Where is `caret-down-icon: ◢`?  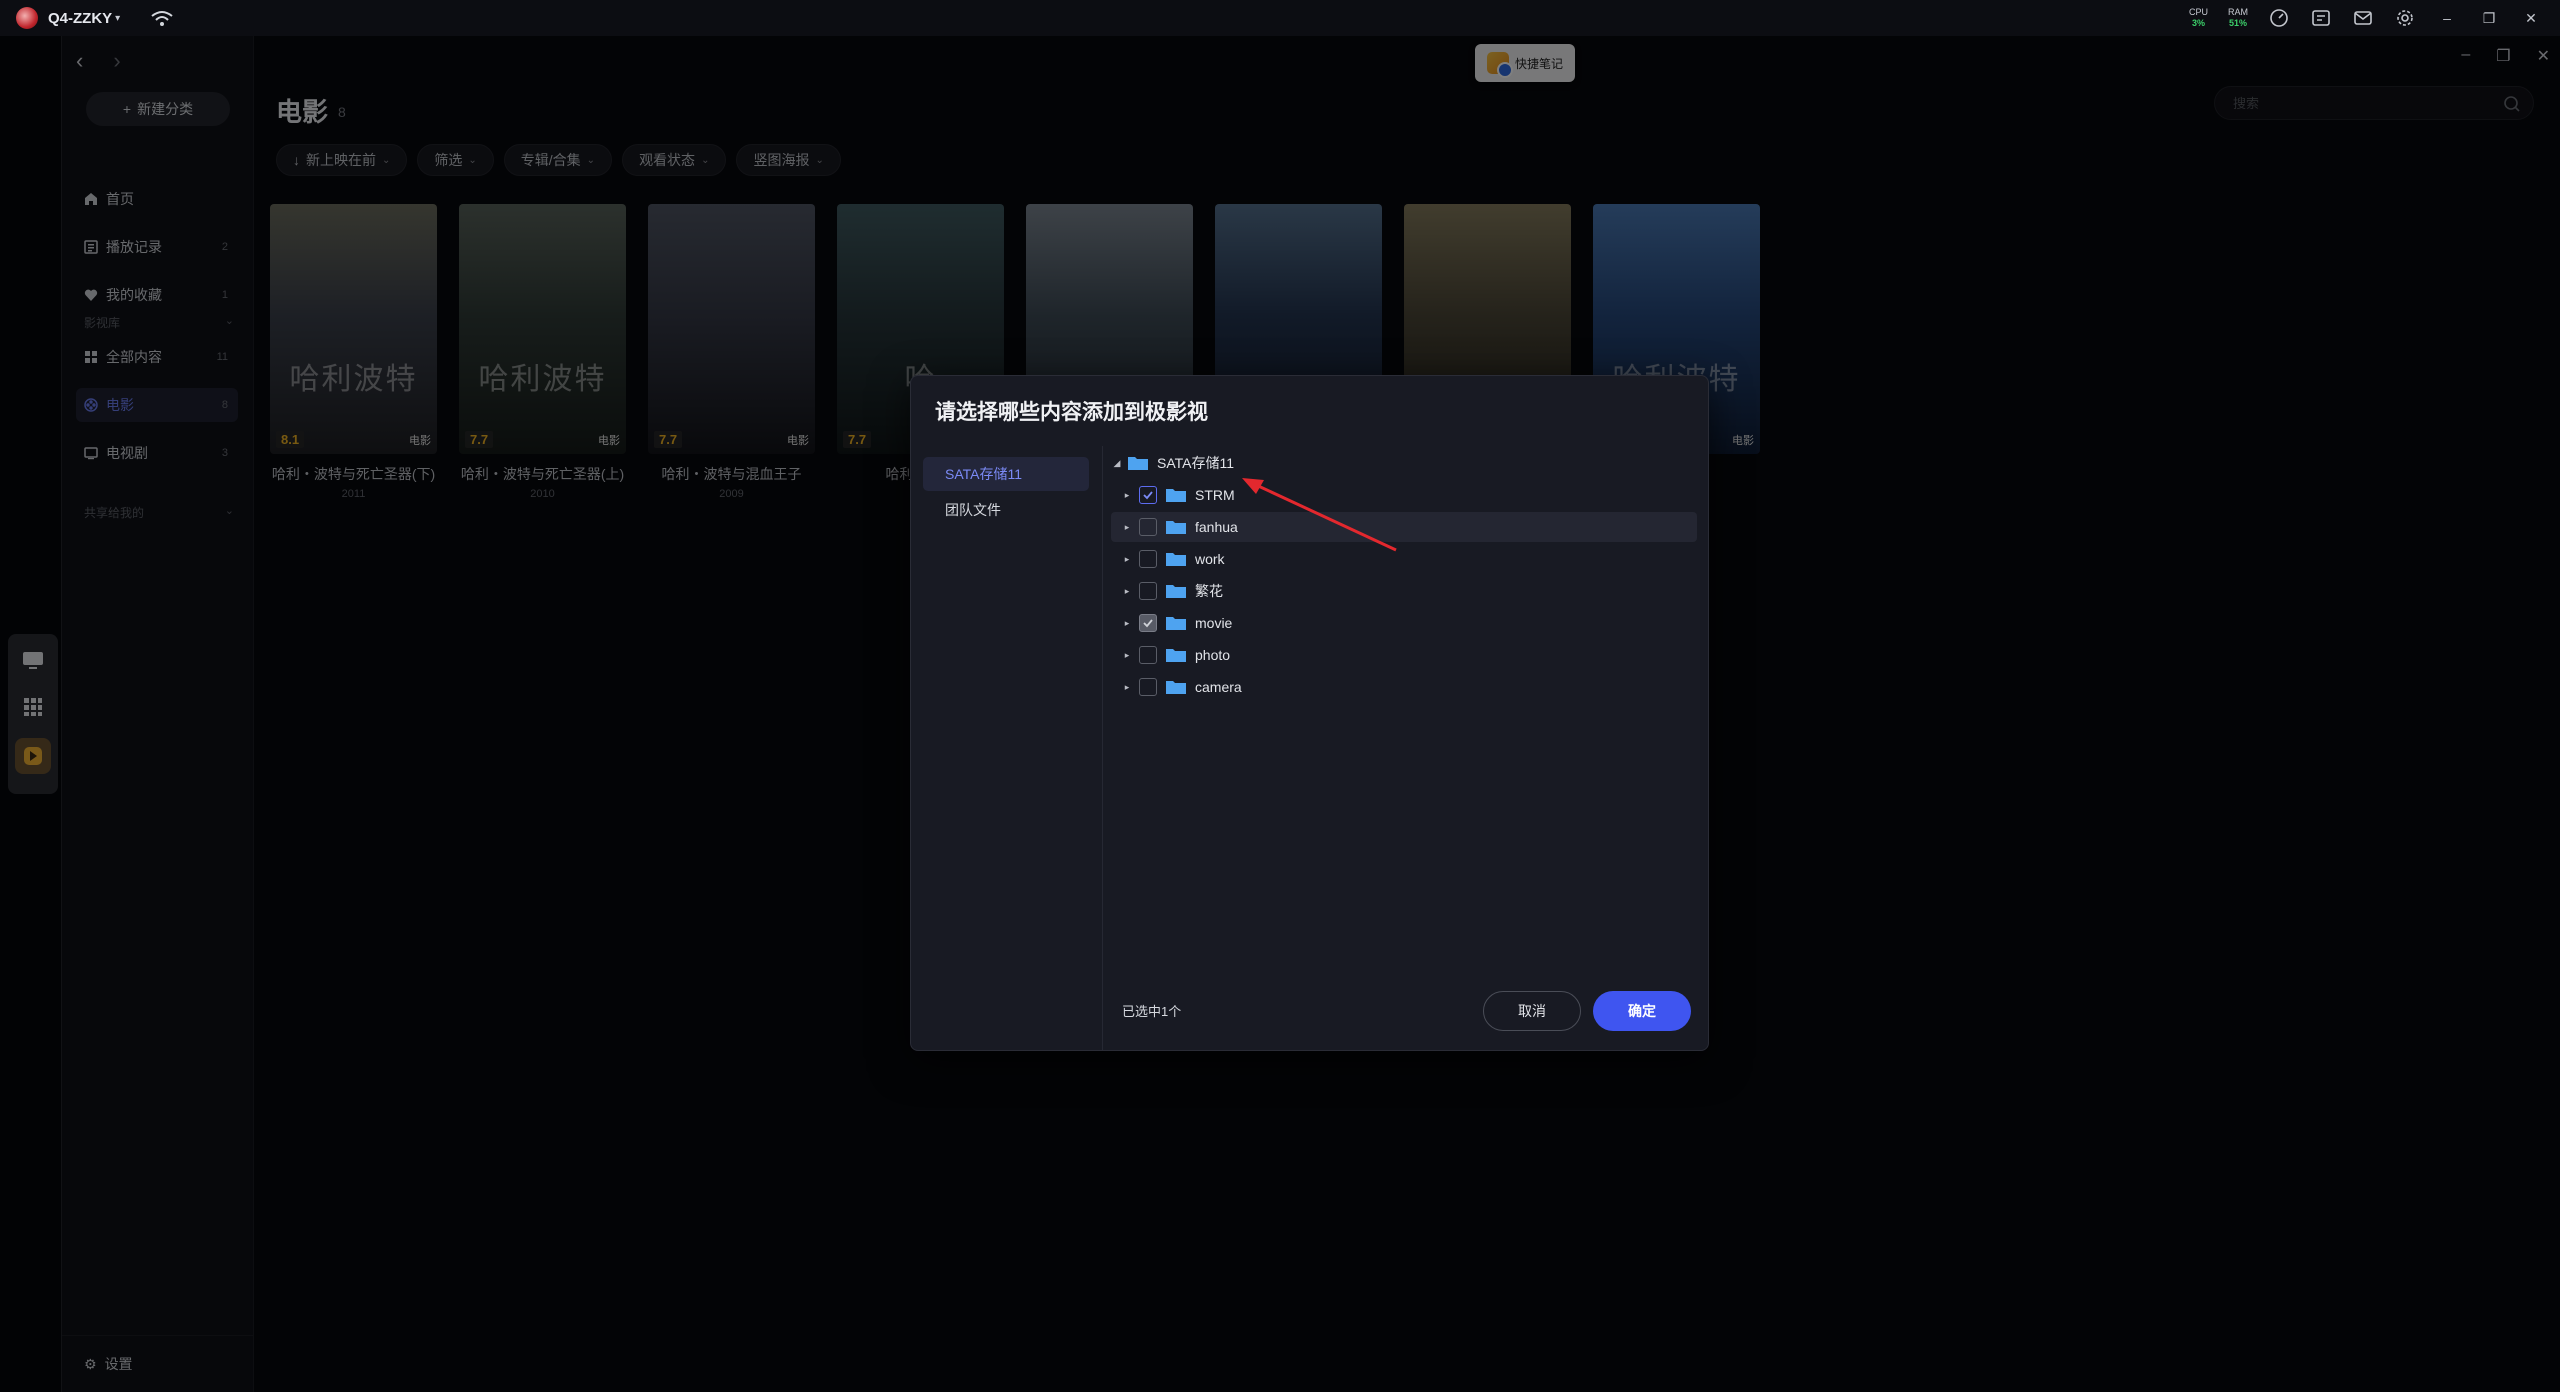 caret-down-icon: ◢ is located at coordinates (1117, 463).